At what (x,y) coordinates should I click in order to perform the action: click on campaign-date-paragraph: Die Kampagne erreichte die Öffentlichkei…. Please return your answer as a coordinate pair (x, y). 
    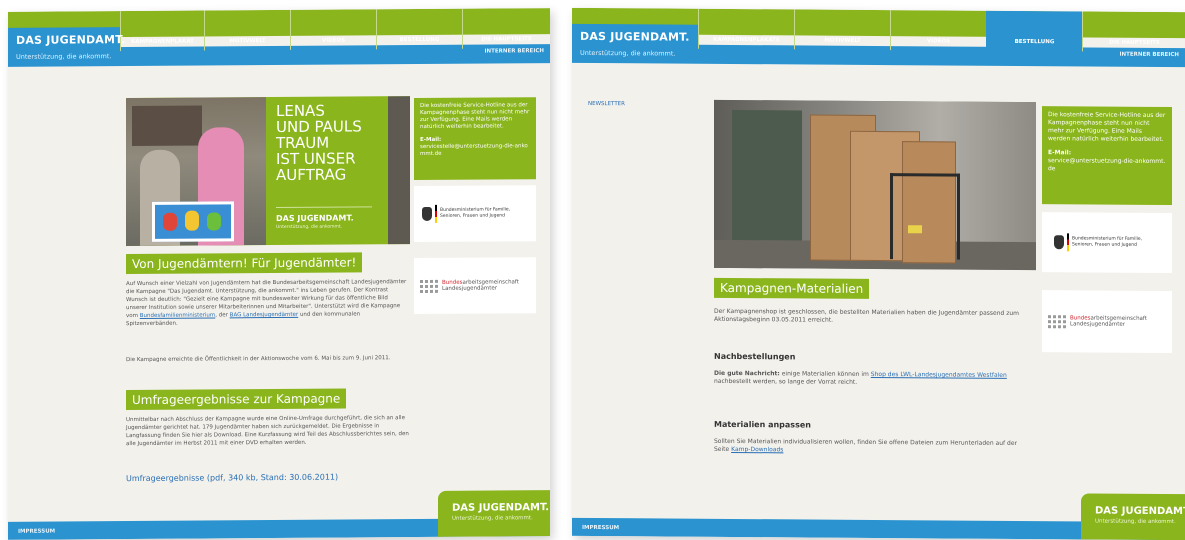
    Looking at the image, I should click on (258, 359).